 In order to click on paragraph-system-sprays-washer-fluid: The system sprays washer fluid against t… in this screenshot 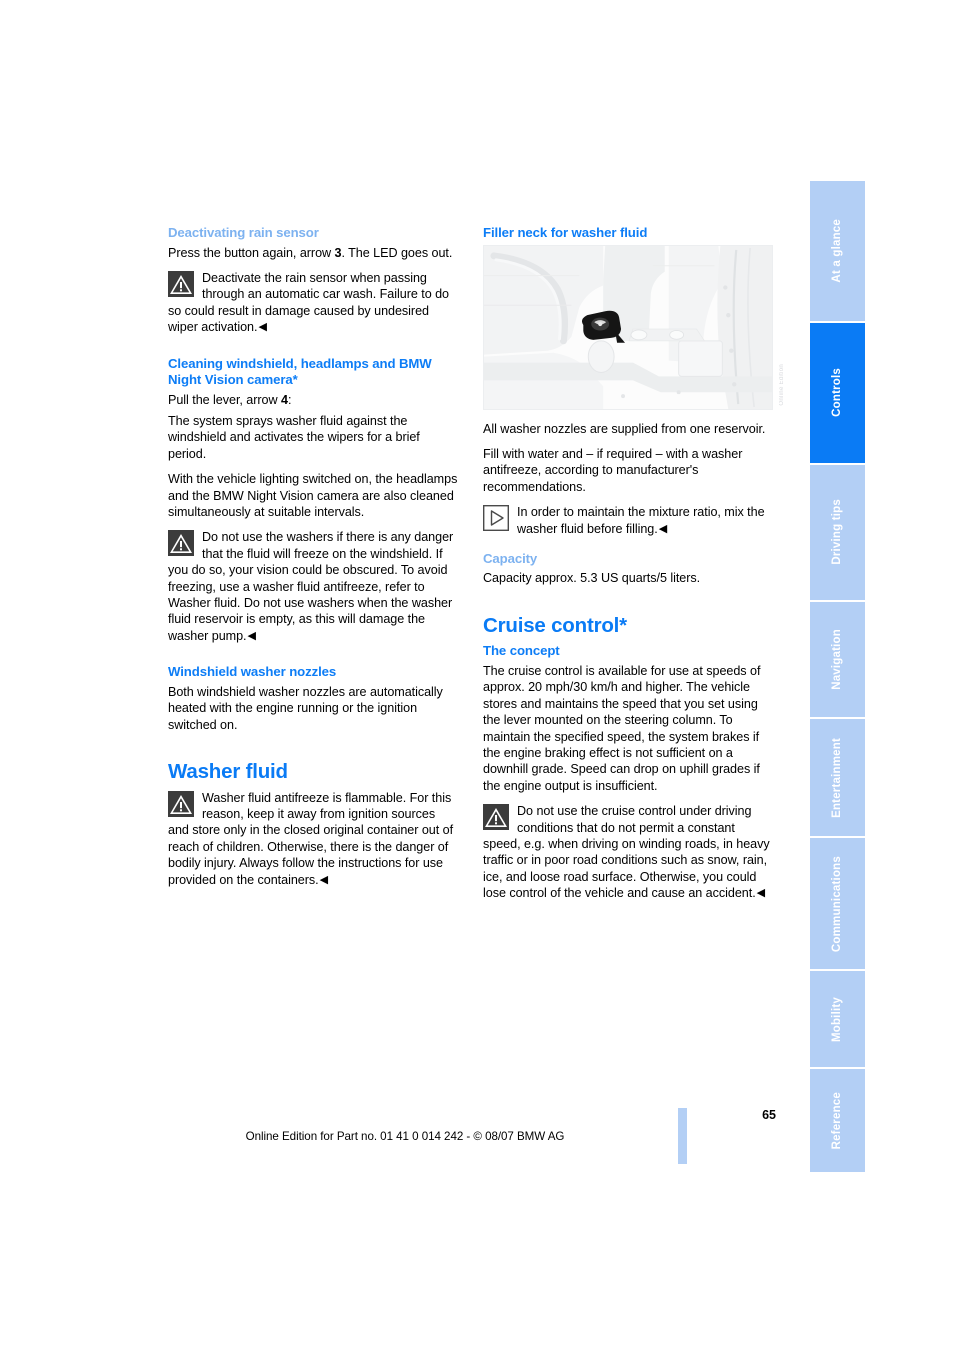, I will do `click(294, 437)`.